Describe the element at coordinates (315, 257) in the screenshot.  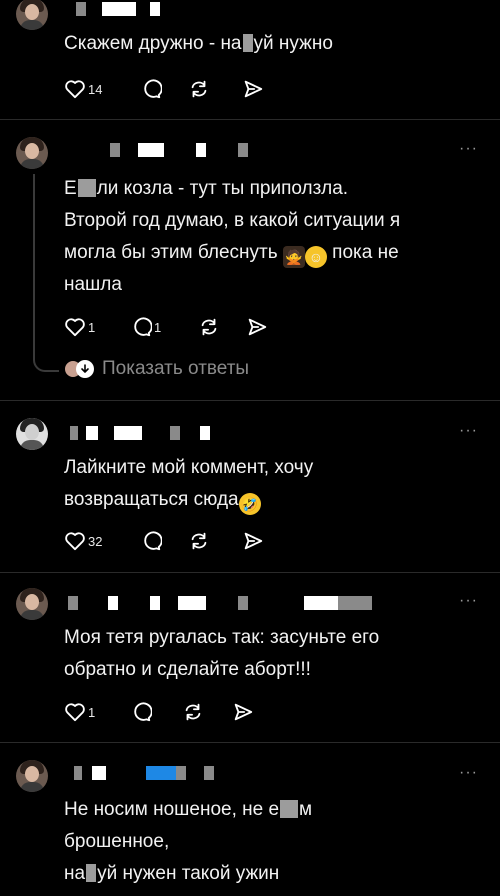
I see `smile-emoji: ☺` at that location.